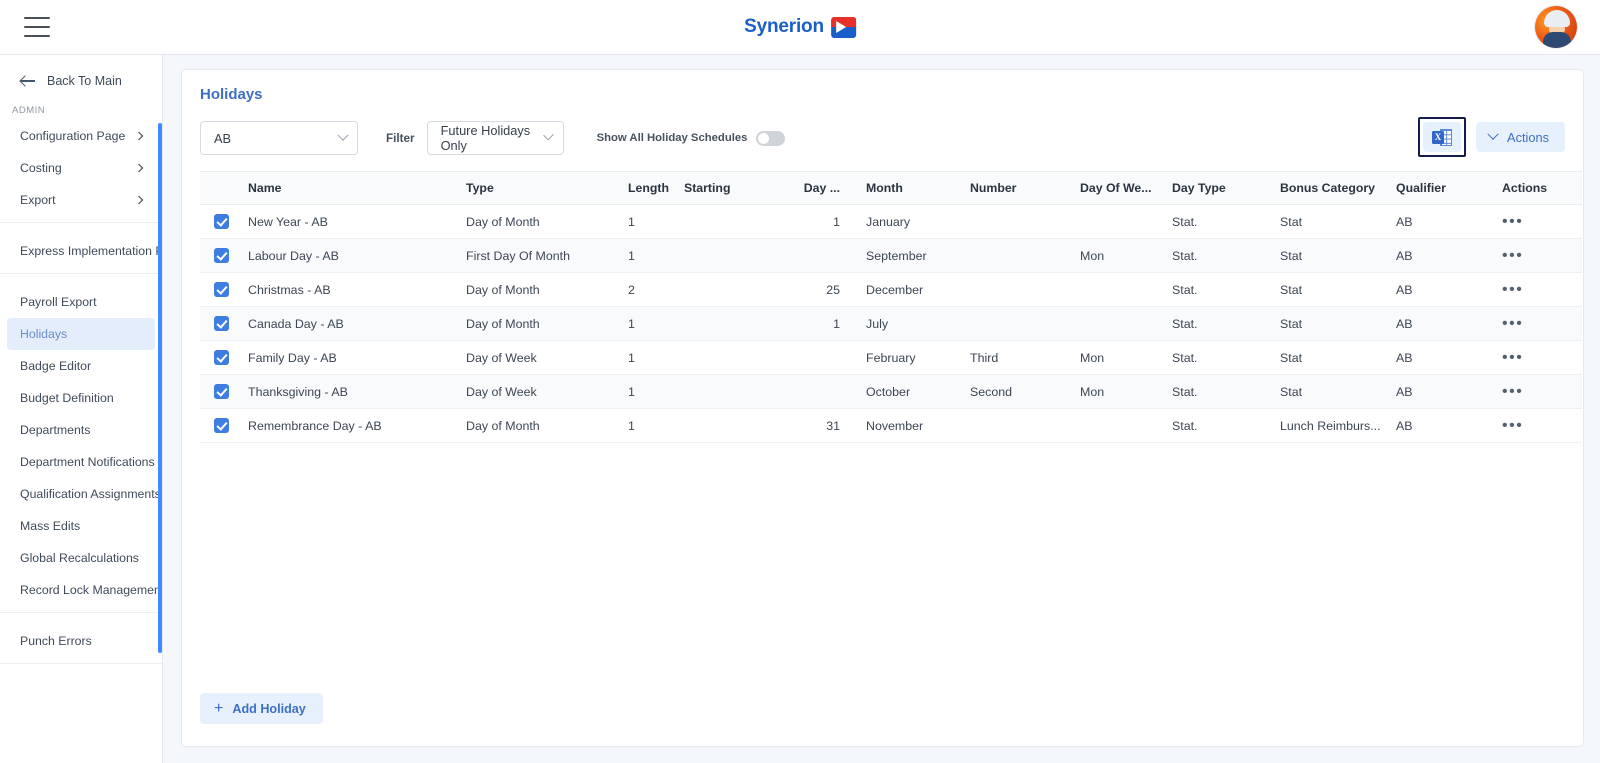 The image size is (1600, 763). I want to click on cell-month: December, so click(895, 289).